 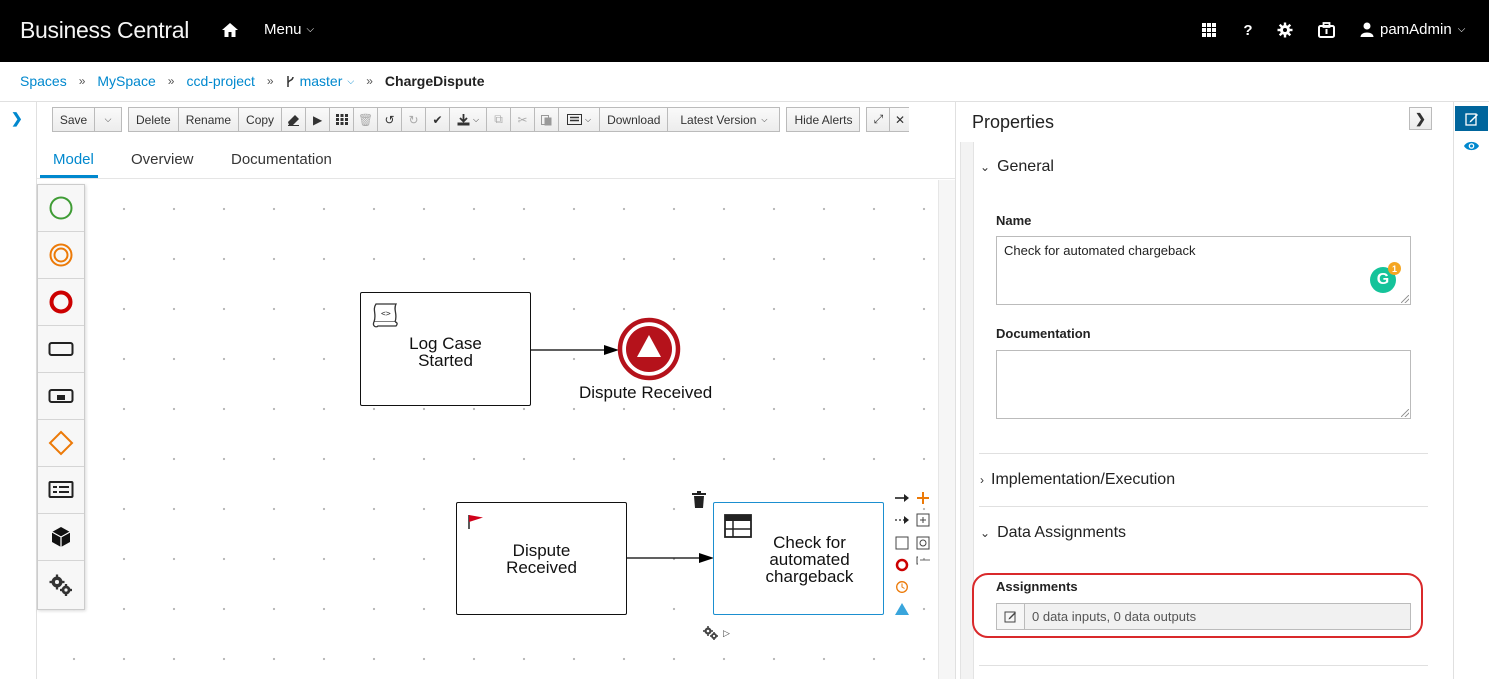 I want to click on end-event-signal, so click(x=649, y=349).